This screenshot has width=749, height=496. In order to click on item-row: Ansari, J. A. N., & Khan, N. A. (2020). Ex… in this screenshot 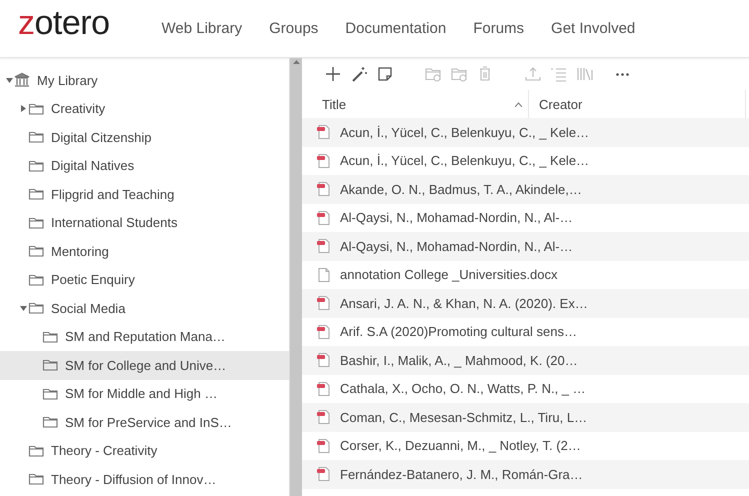, I will do `click(525, 303)`.